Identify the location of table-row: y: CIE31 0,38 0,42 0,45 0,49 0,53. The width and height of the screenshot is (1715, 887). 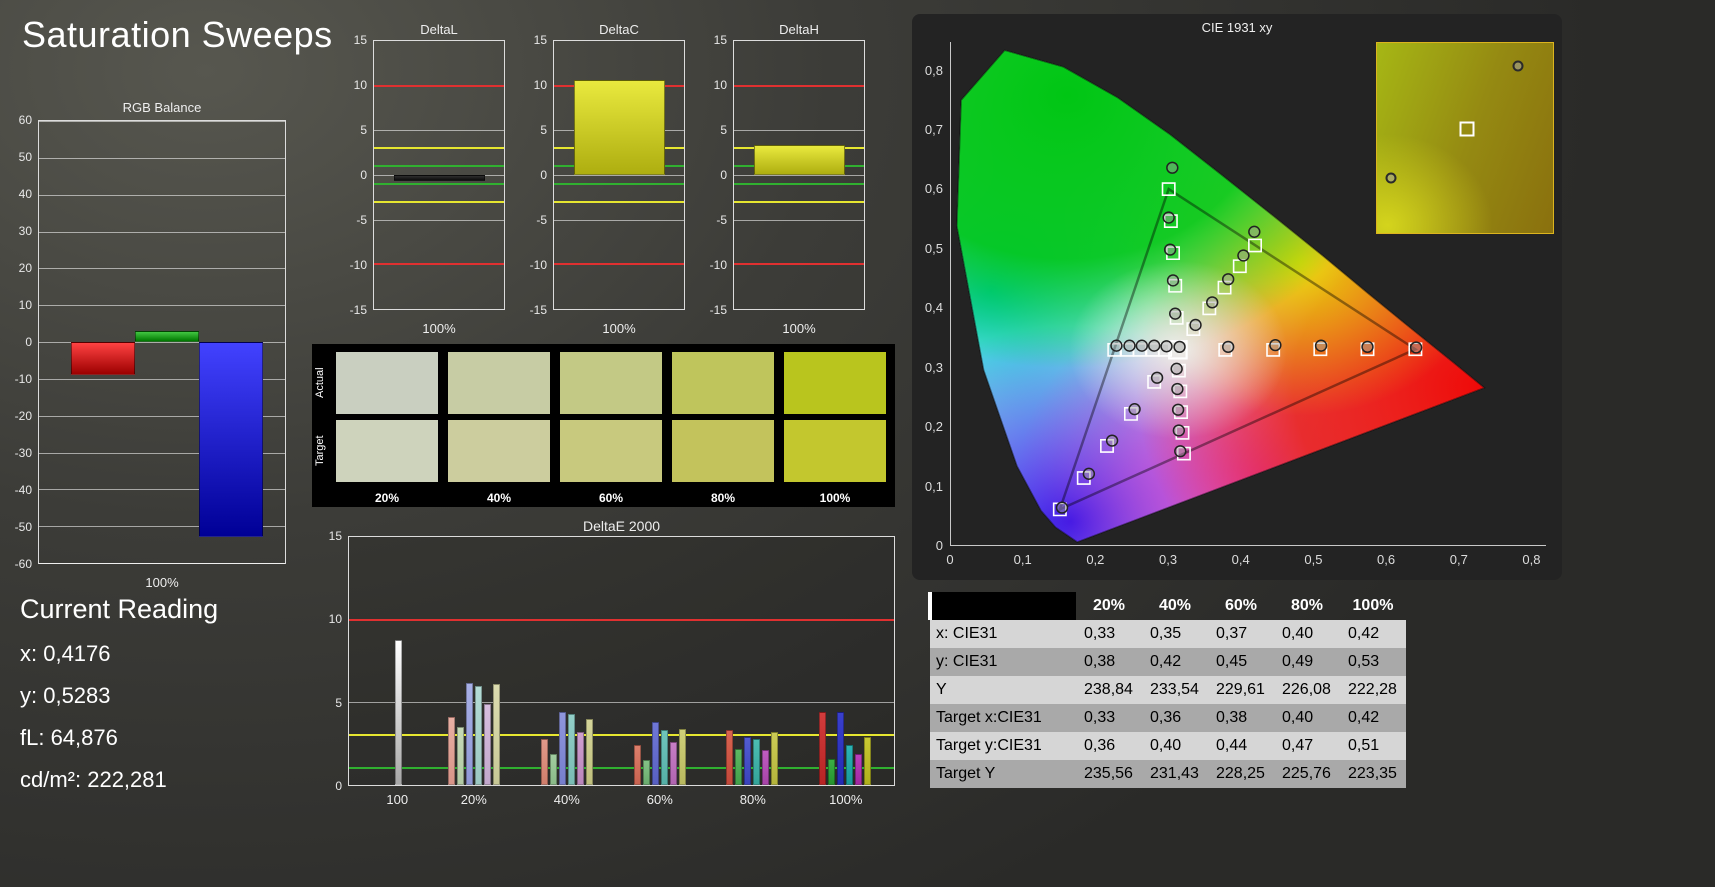
(1168, 662).